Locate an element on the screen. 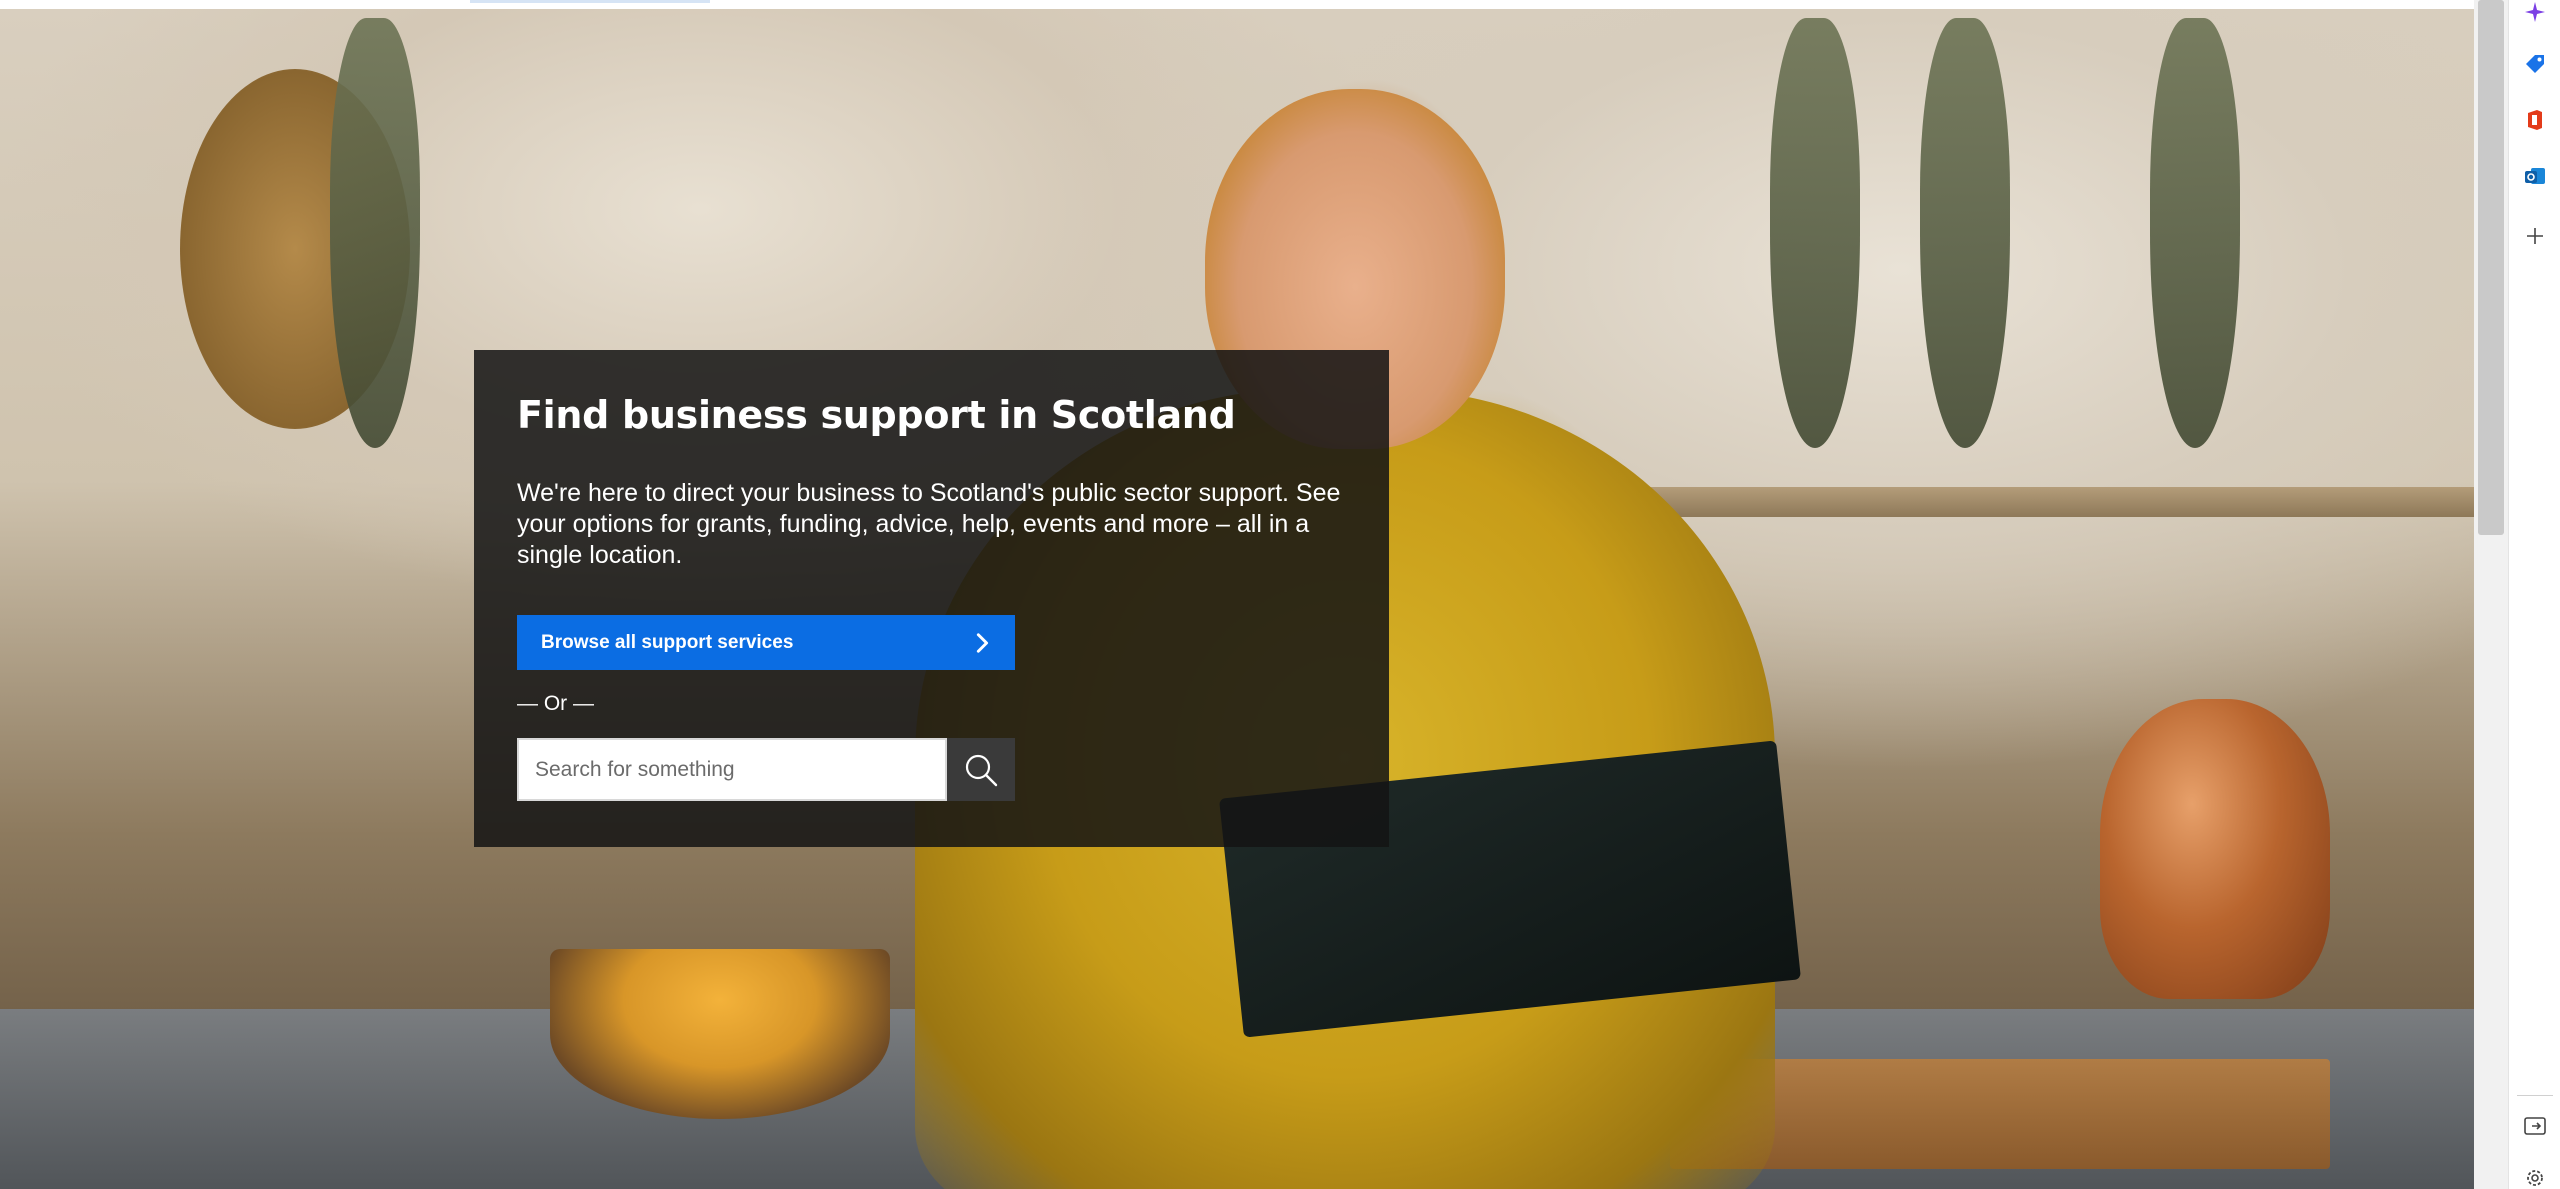  outlook-icon is located at coordinates (2535, 176).